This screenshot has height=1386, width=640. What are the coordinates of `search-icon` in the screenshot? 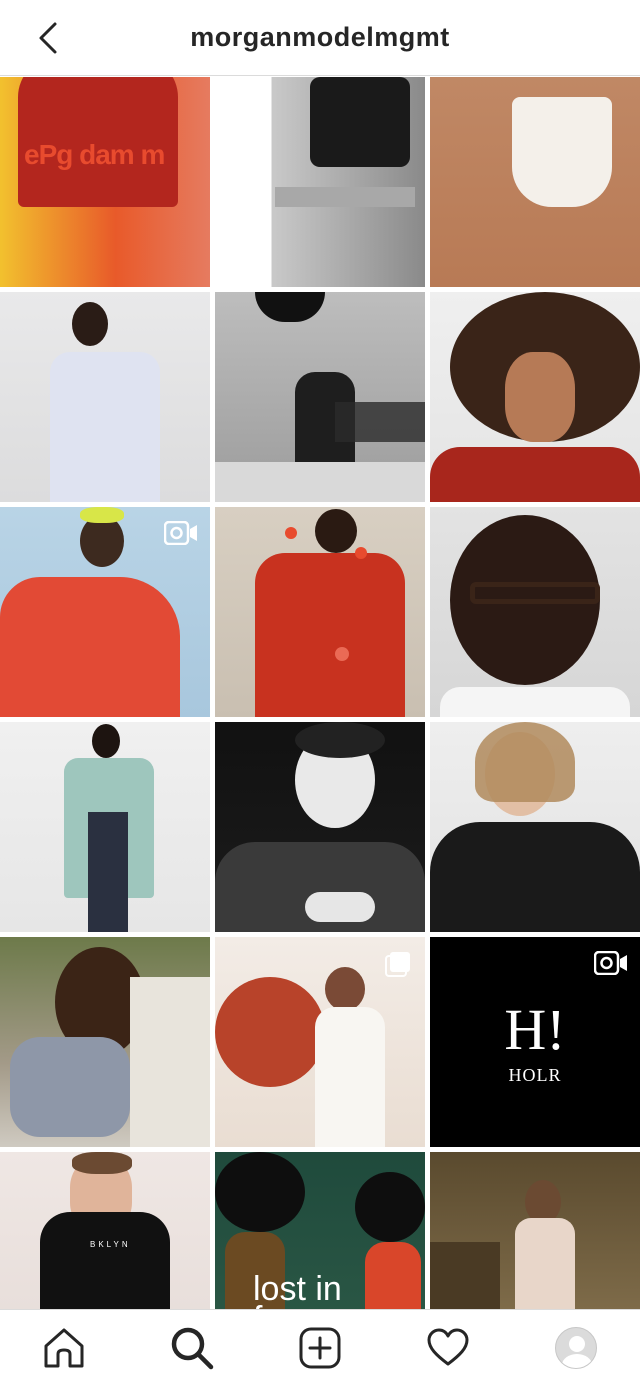 It's located at (192, 1348).